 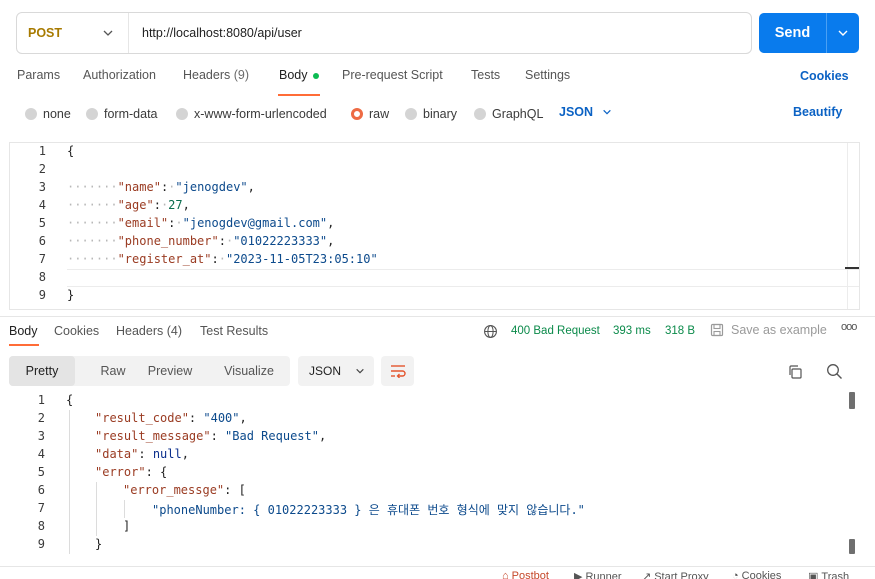 What do you see at coordinates (42, 371) in the screenshot?
I see `view-mode-pretty: Pretty` at bounding box center [42, 371].